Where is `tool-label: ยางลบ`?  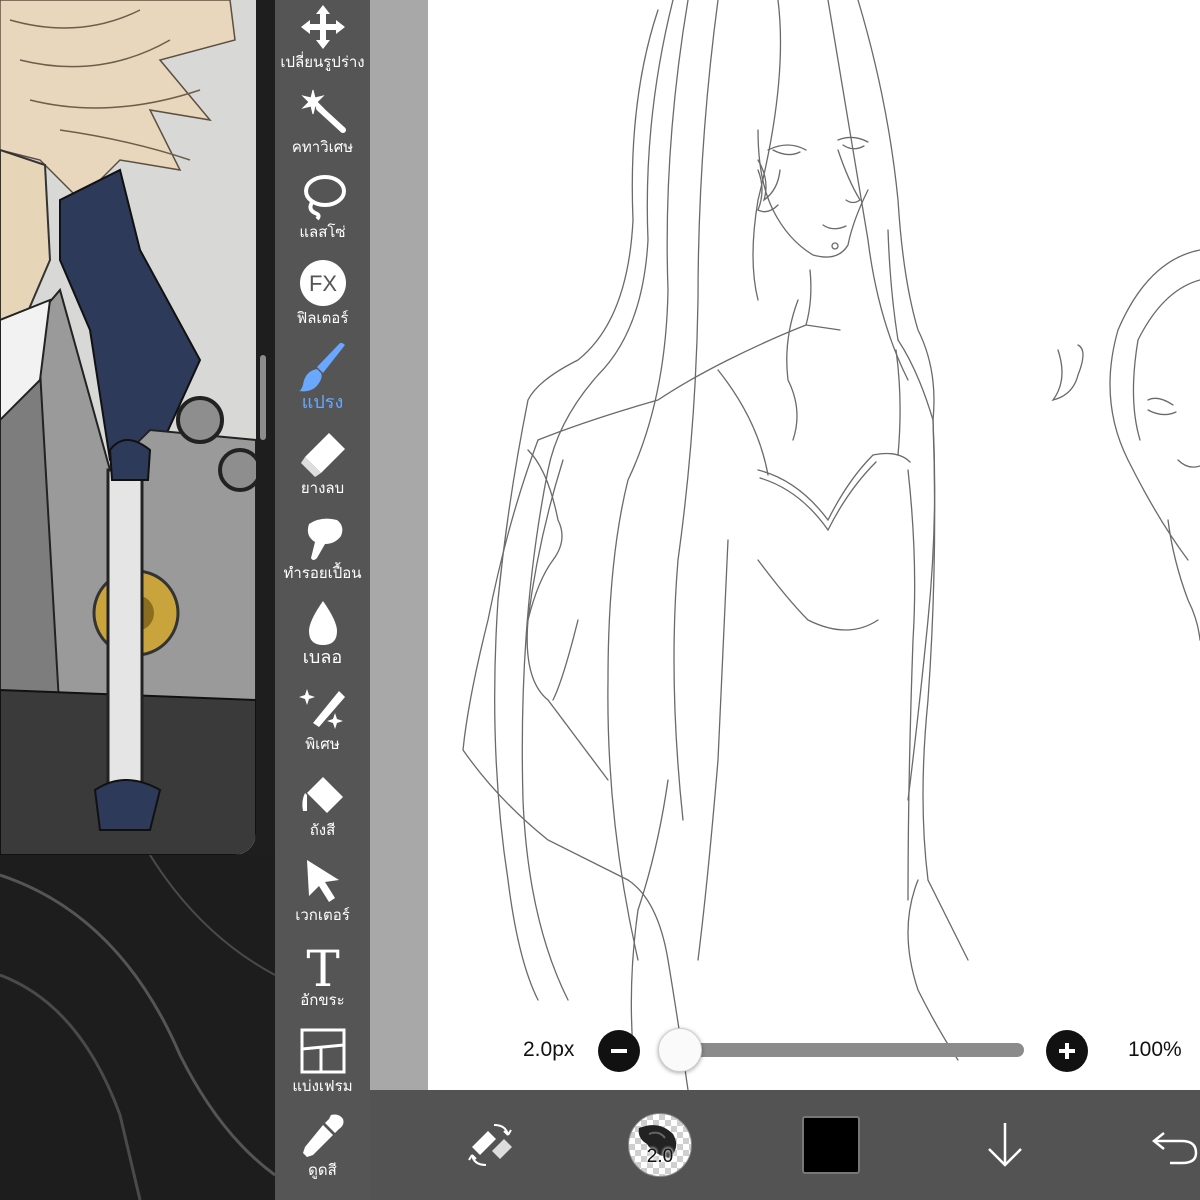 tool-label: ยางลบ is located at coordinates (322, 488).